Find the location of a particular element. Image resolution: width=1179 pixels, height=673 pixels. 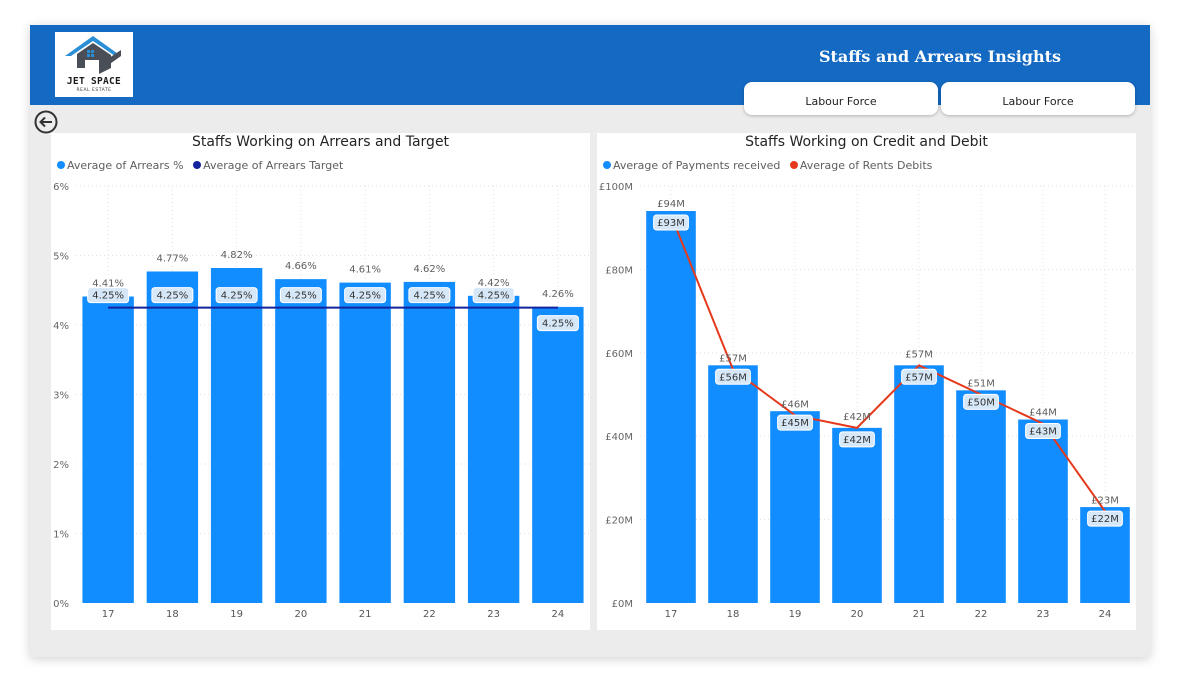

y-tick-label: 6% is located at coordinates (61, 187).